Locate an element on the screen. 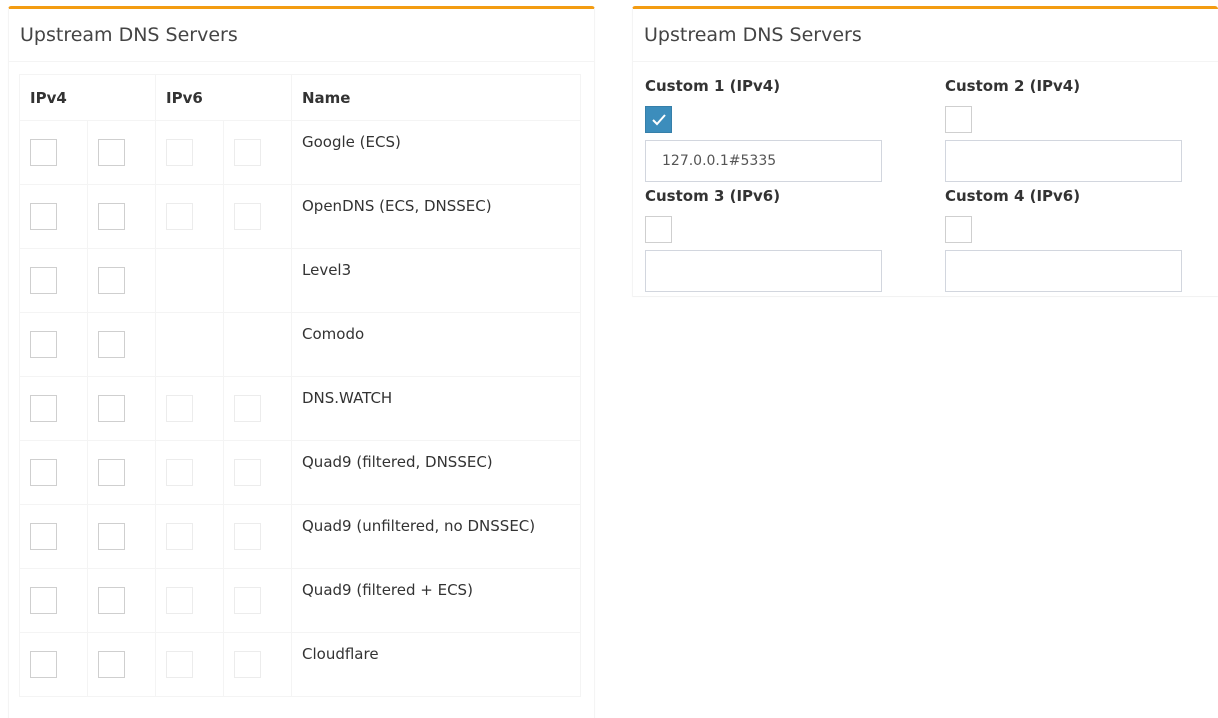  server-name: Quad9 (filtered, DNSSEC) is located at coordinates (436, 472).